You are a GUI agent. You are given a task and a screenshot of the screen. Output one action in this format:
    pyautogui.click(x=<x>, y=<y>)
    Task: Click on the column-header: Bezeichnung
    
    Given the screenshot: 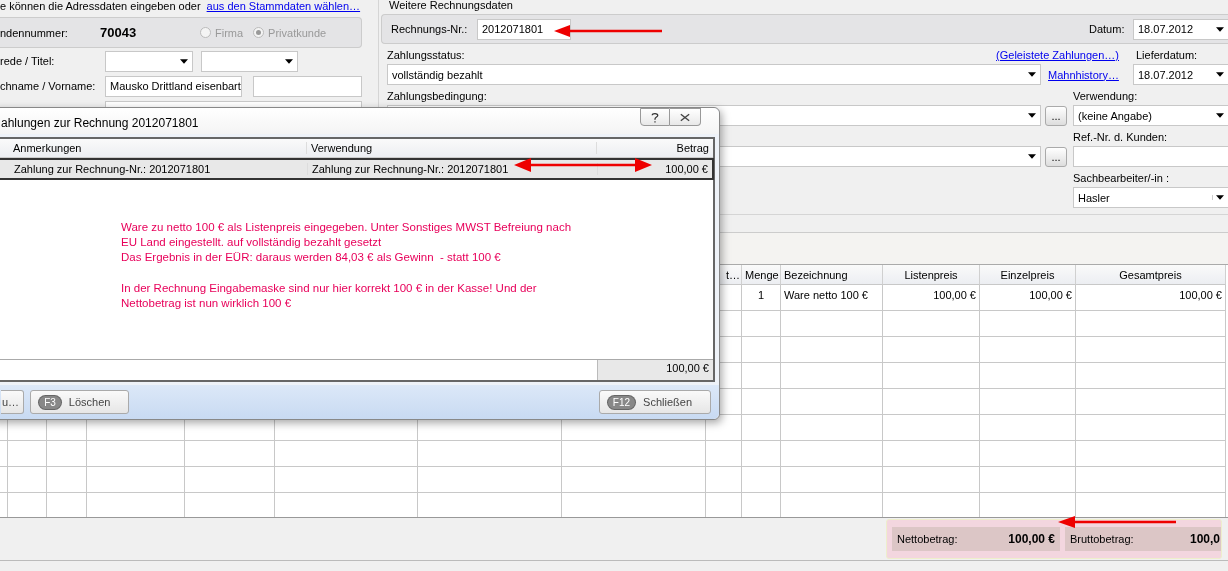 What is the action you would take?
    pyautogui.click(x=832, y=275)
    